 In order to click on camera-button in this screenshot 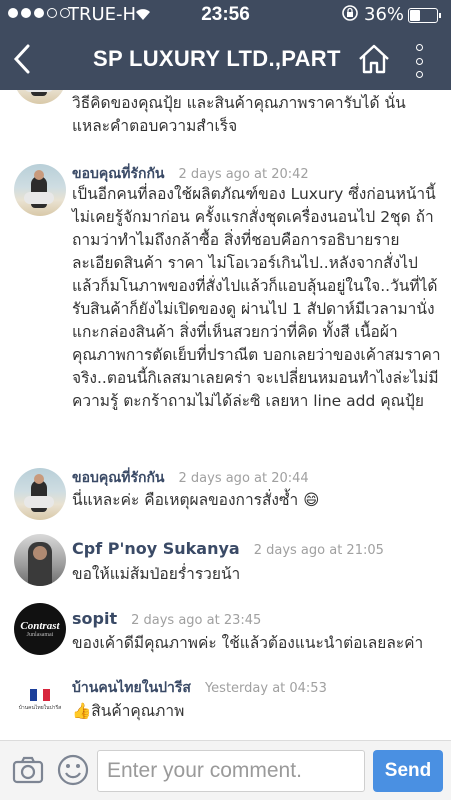, I will do `click(28, 770)`.